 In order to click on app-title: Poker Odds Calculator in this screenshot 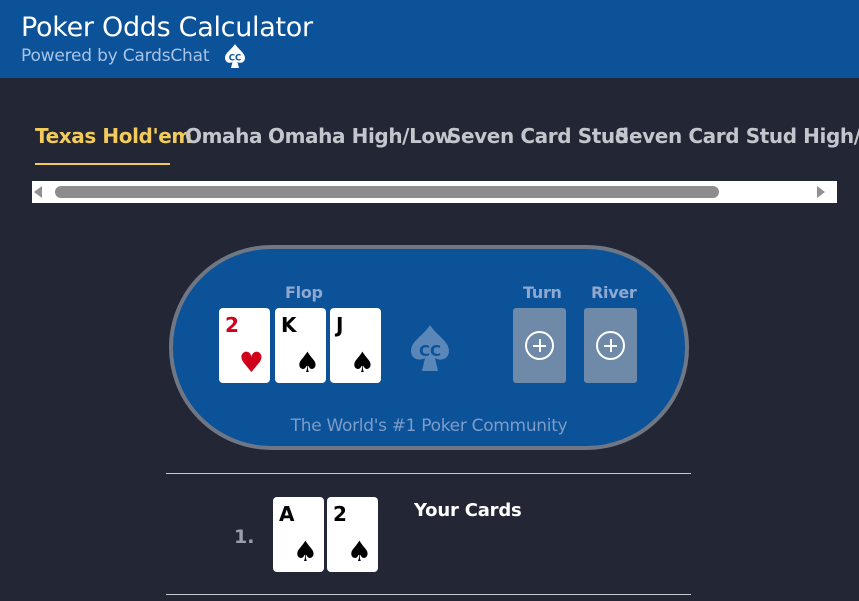, I will do `click(167, 27)`.